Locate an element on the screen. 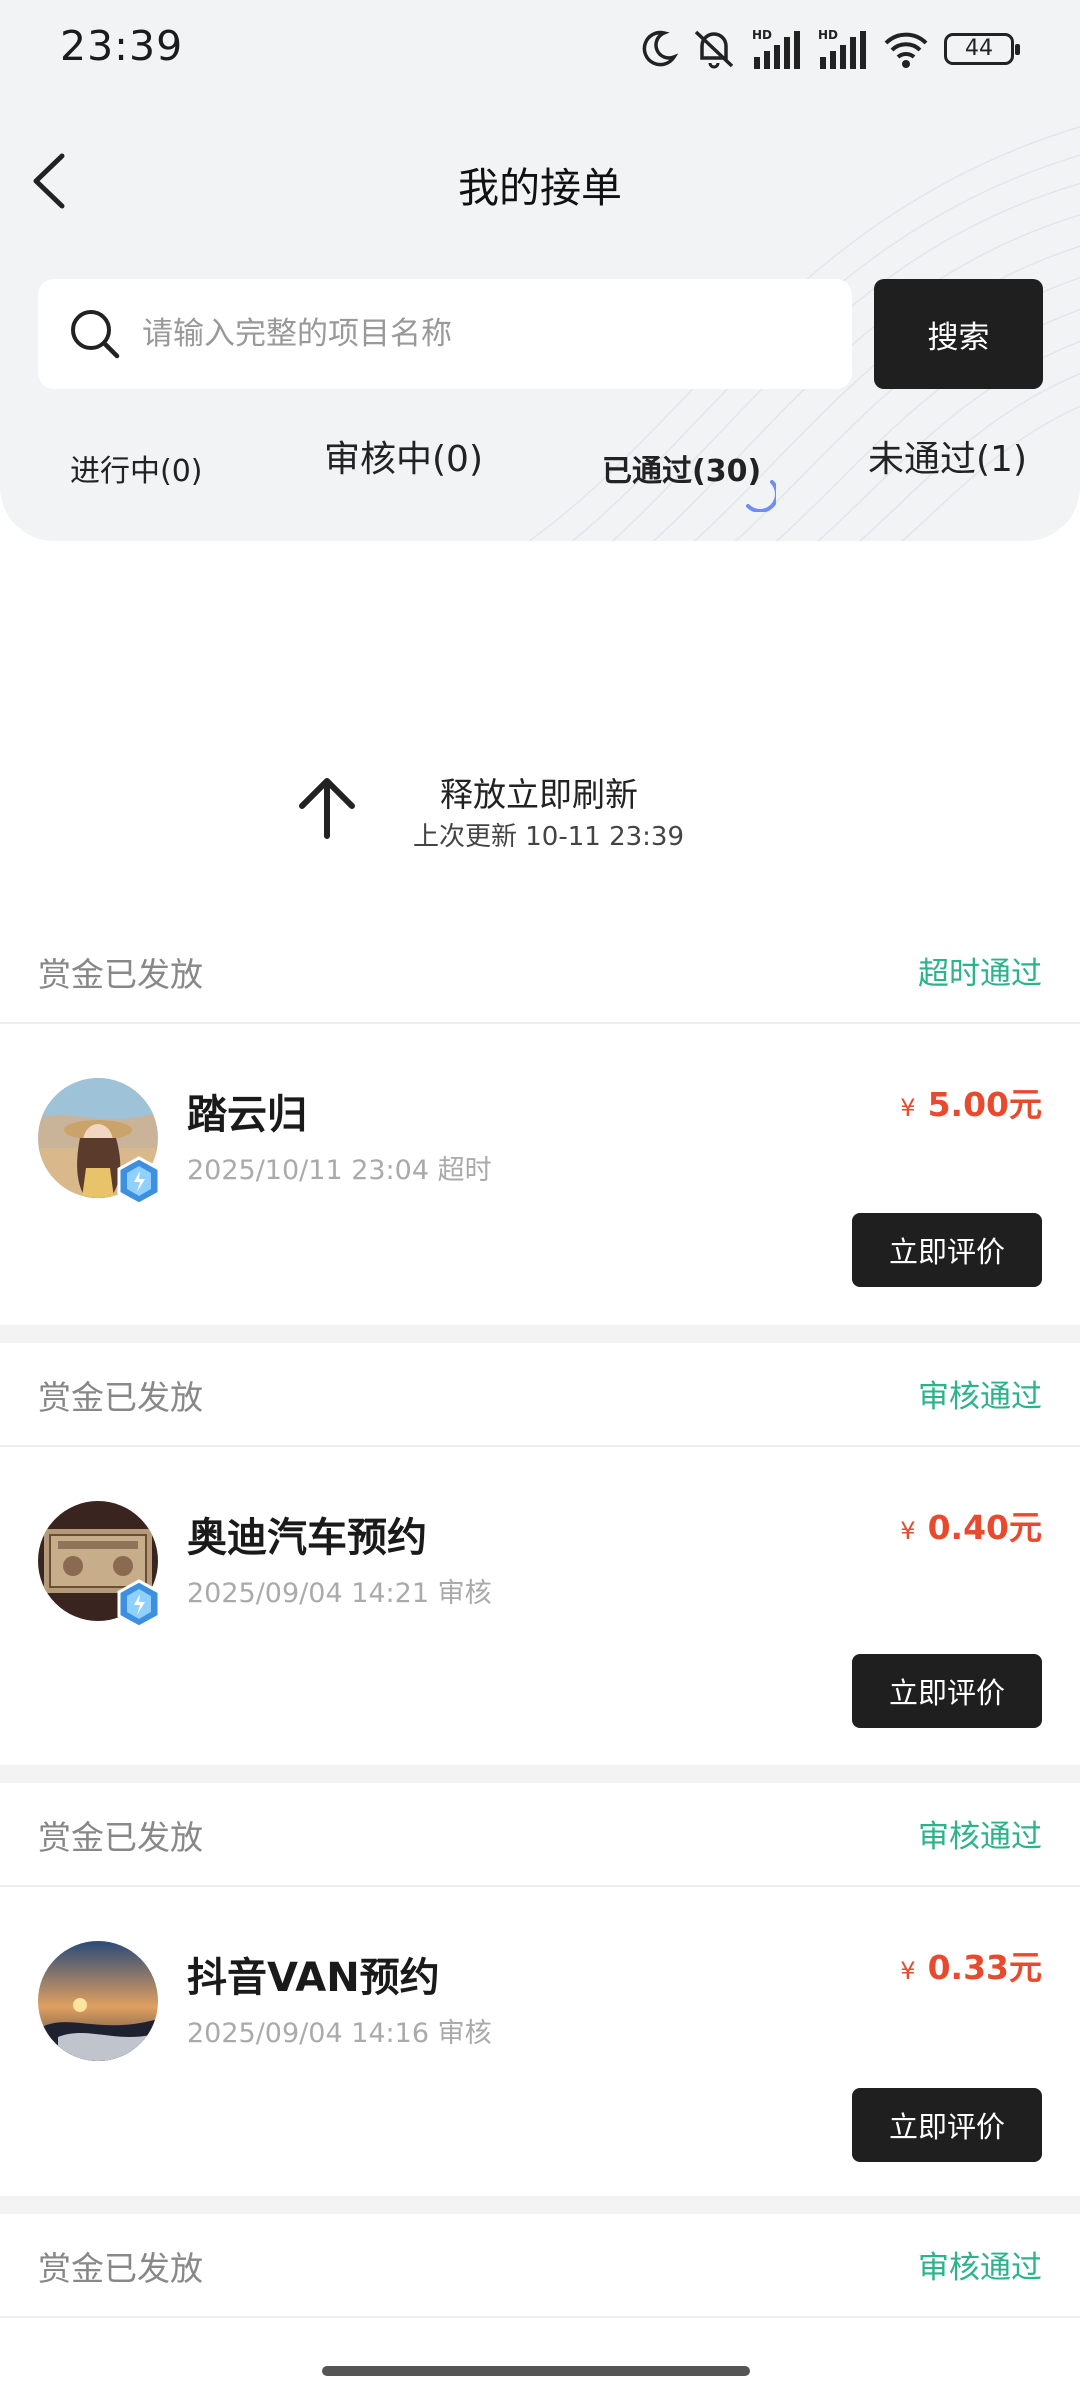 The height and width of the screenshot is (2400, 1080). price-value: 5.00元 is located at coordinates (984, 1104).